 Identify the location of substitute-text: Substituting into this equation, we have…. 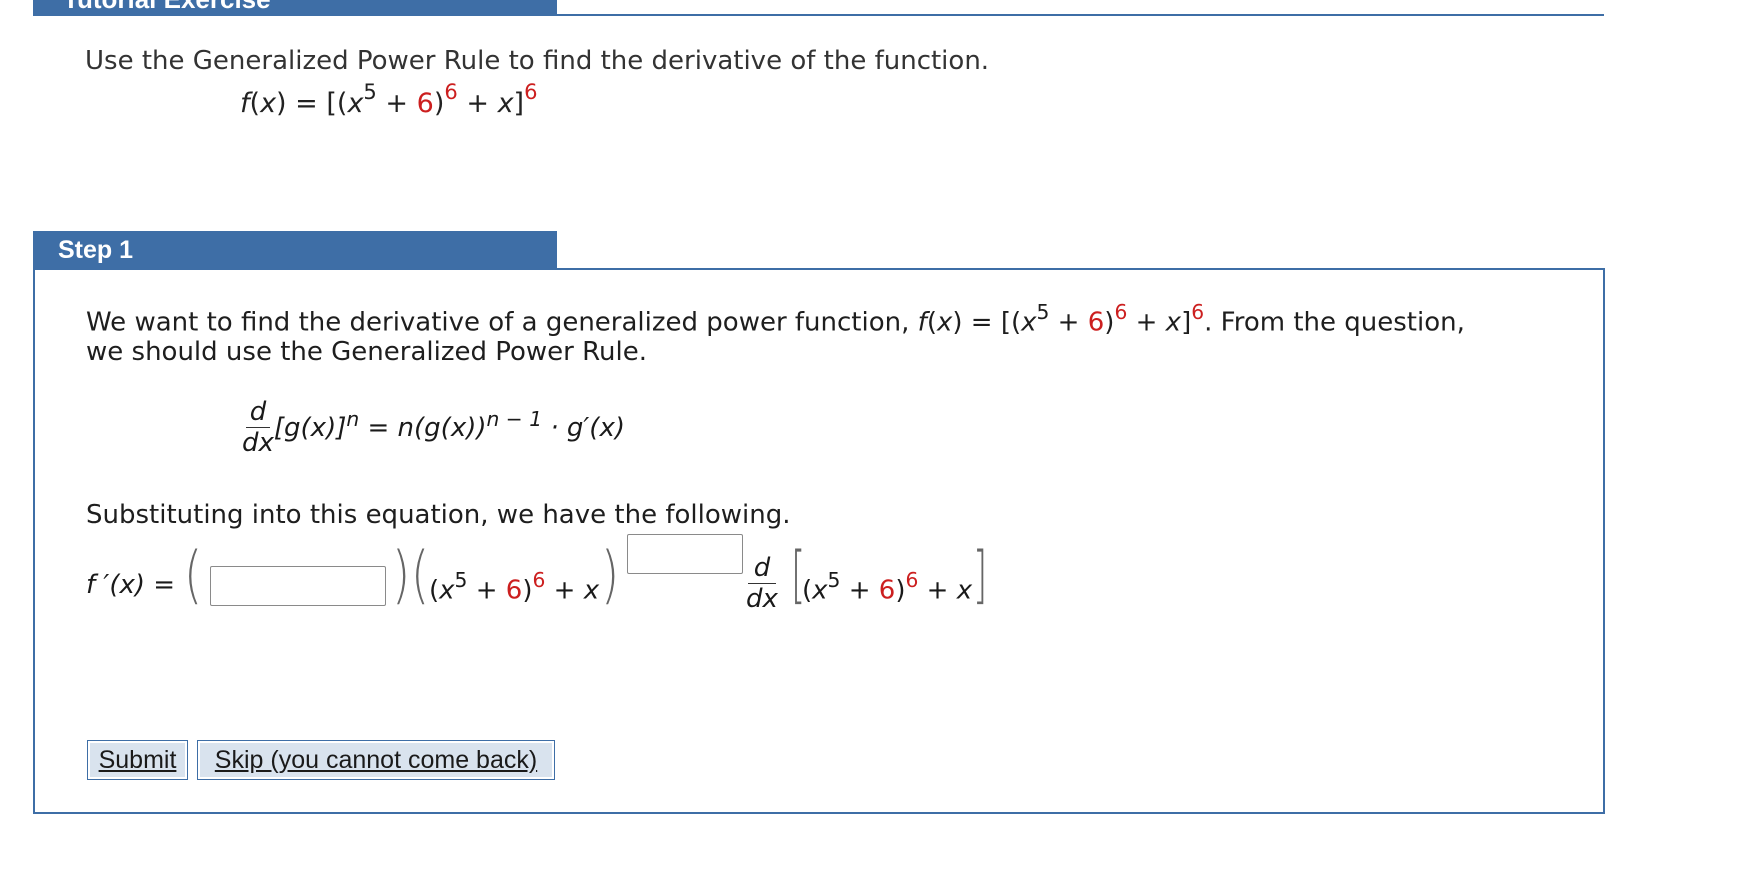
(438, 515).